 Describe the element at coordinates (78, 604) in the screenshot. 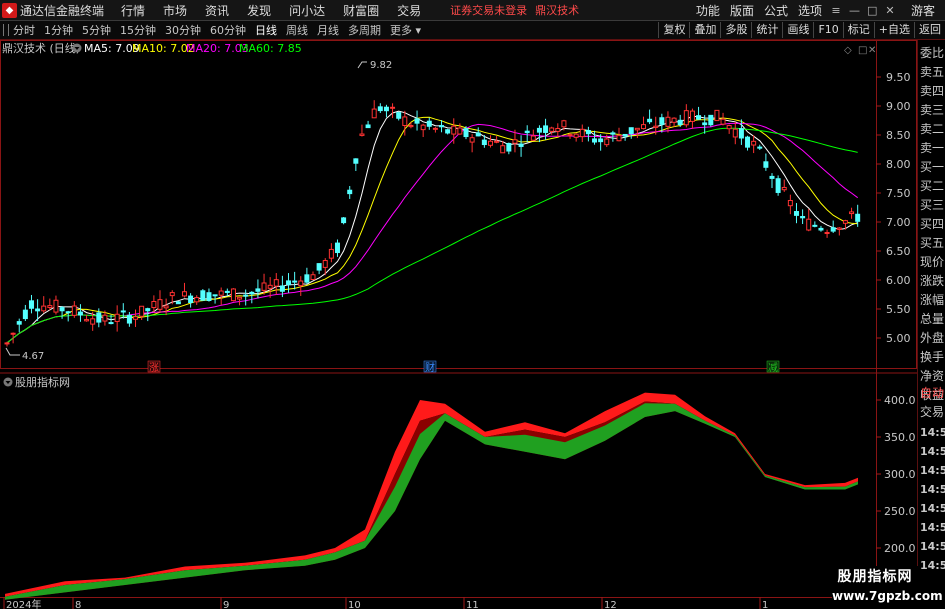

I see `date-label: 8` at that location.